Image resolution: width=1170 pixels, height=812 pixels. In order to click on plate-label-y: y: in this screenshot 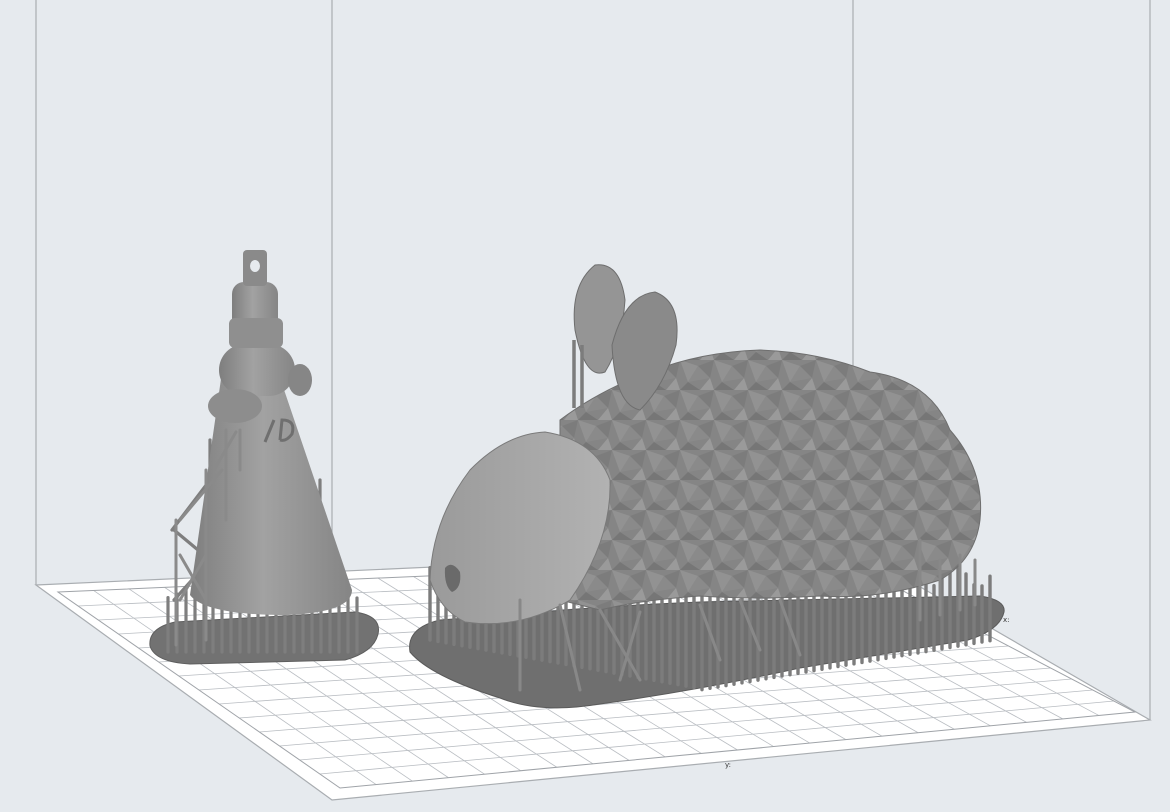, I will do `click(728, 765)`.